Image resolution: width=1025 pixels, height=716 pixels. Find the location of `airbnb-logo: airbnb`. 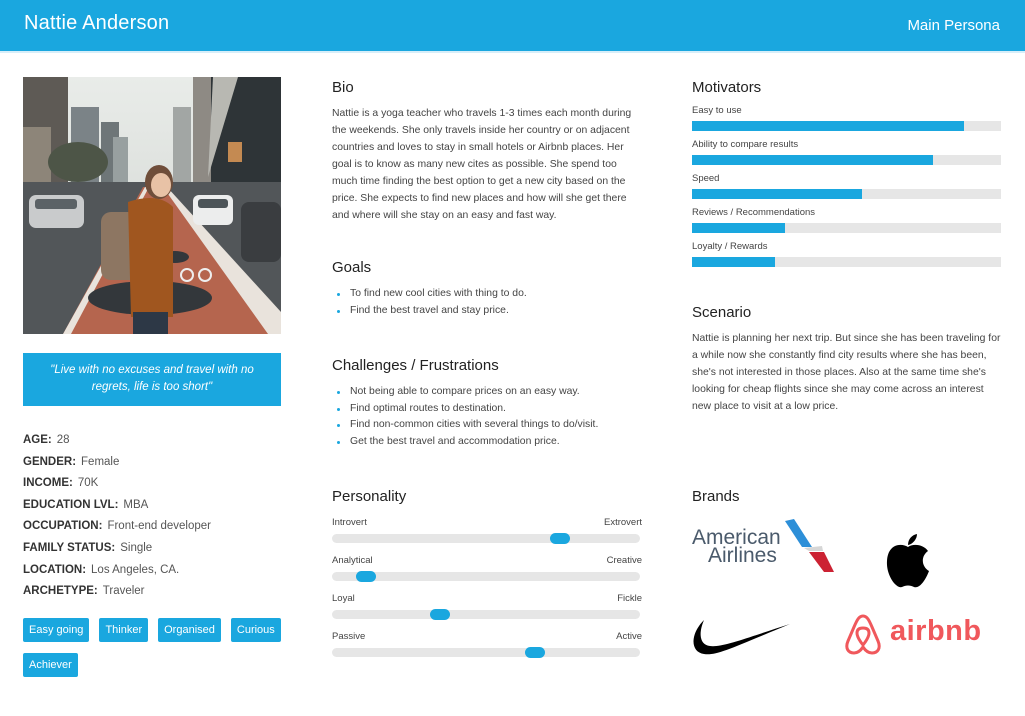

airbnb-logo: airbnb is located at coordinates (914, 635).